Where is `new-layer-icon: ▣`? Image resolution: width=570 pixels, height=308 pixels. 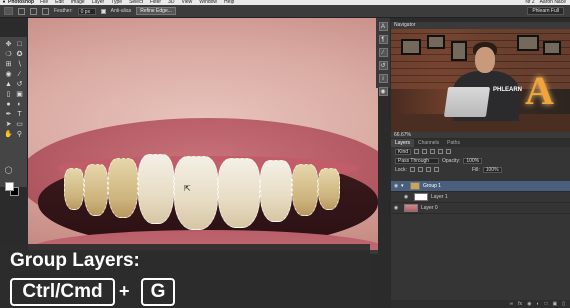
new-layer-icon: ▣ is located at coordinates (555, 304).